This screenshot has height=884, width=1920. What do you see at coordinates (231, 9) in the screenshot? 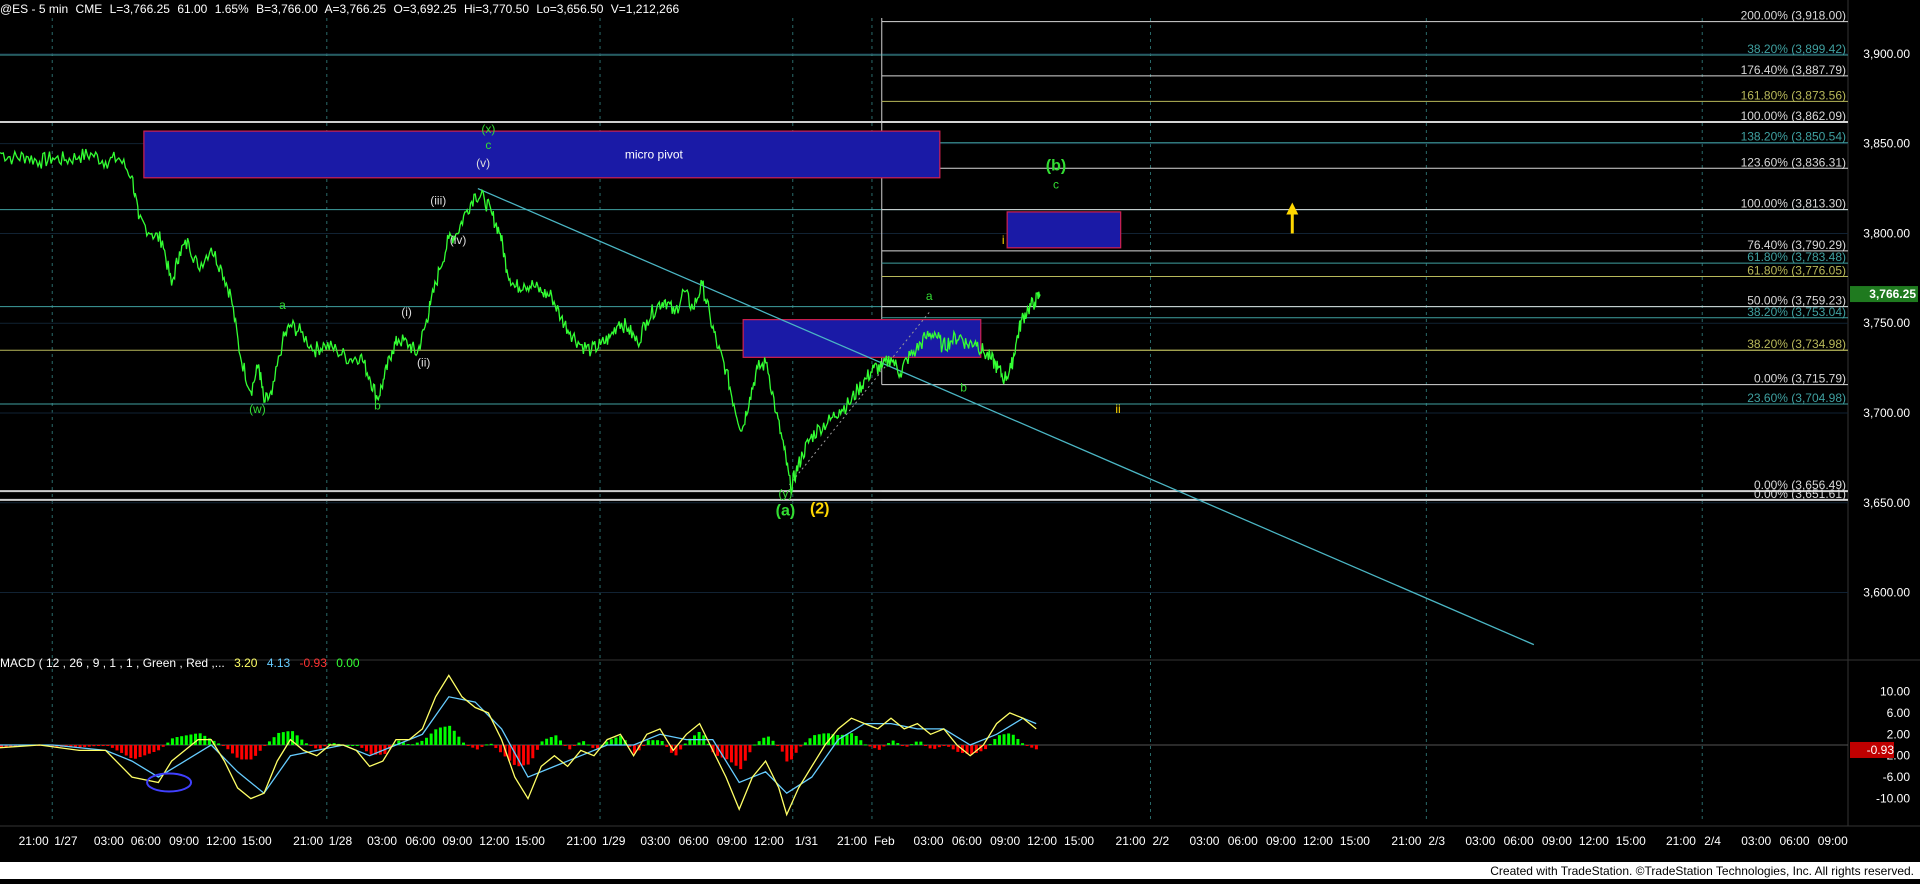
I see `change-pct-value: 1.65%` at bounding box center [231, 9].